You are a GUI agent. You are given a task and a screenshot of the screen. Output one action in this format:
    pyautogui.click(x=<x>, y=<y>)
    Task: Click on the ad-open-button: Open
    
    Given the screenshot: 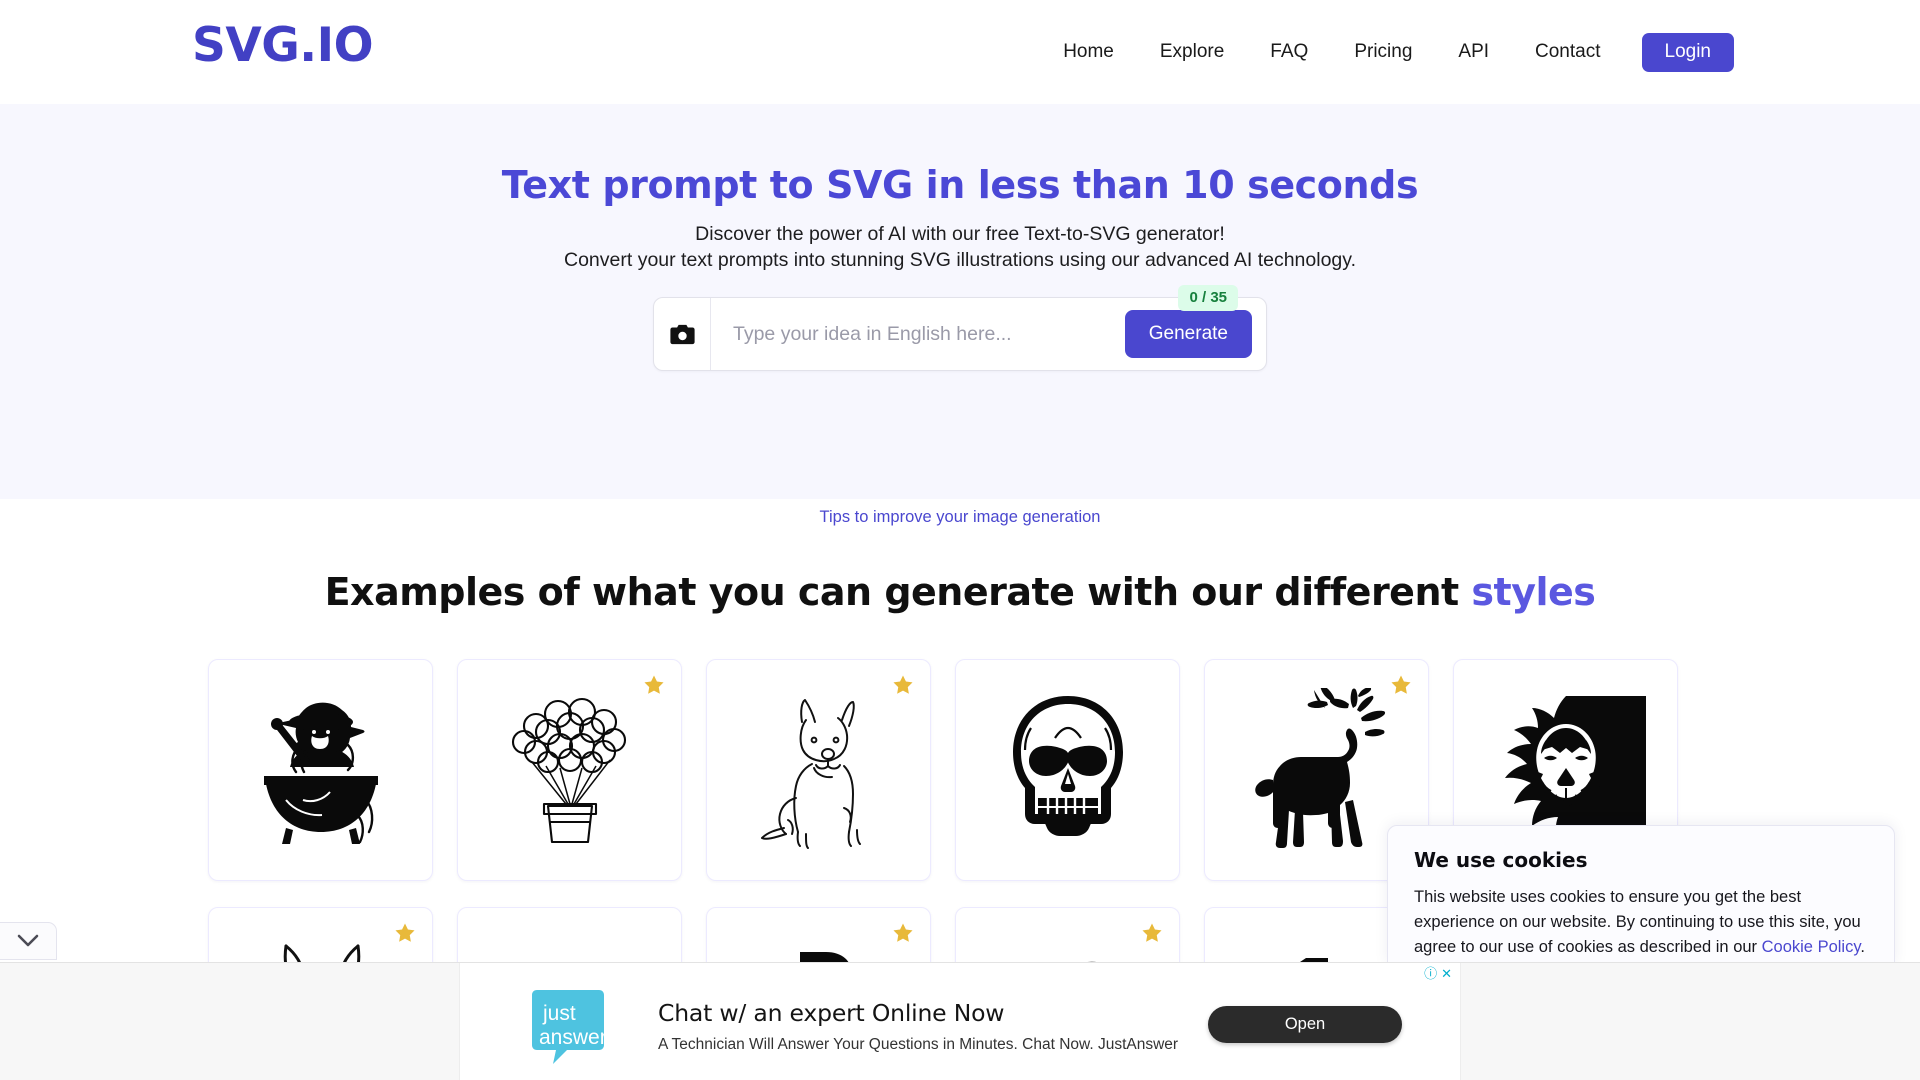 What is the action you would take?
    pyautogui.click(x=1305, y=1024)
    